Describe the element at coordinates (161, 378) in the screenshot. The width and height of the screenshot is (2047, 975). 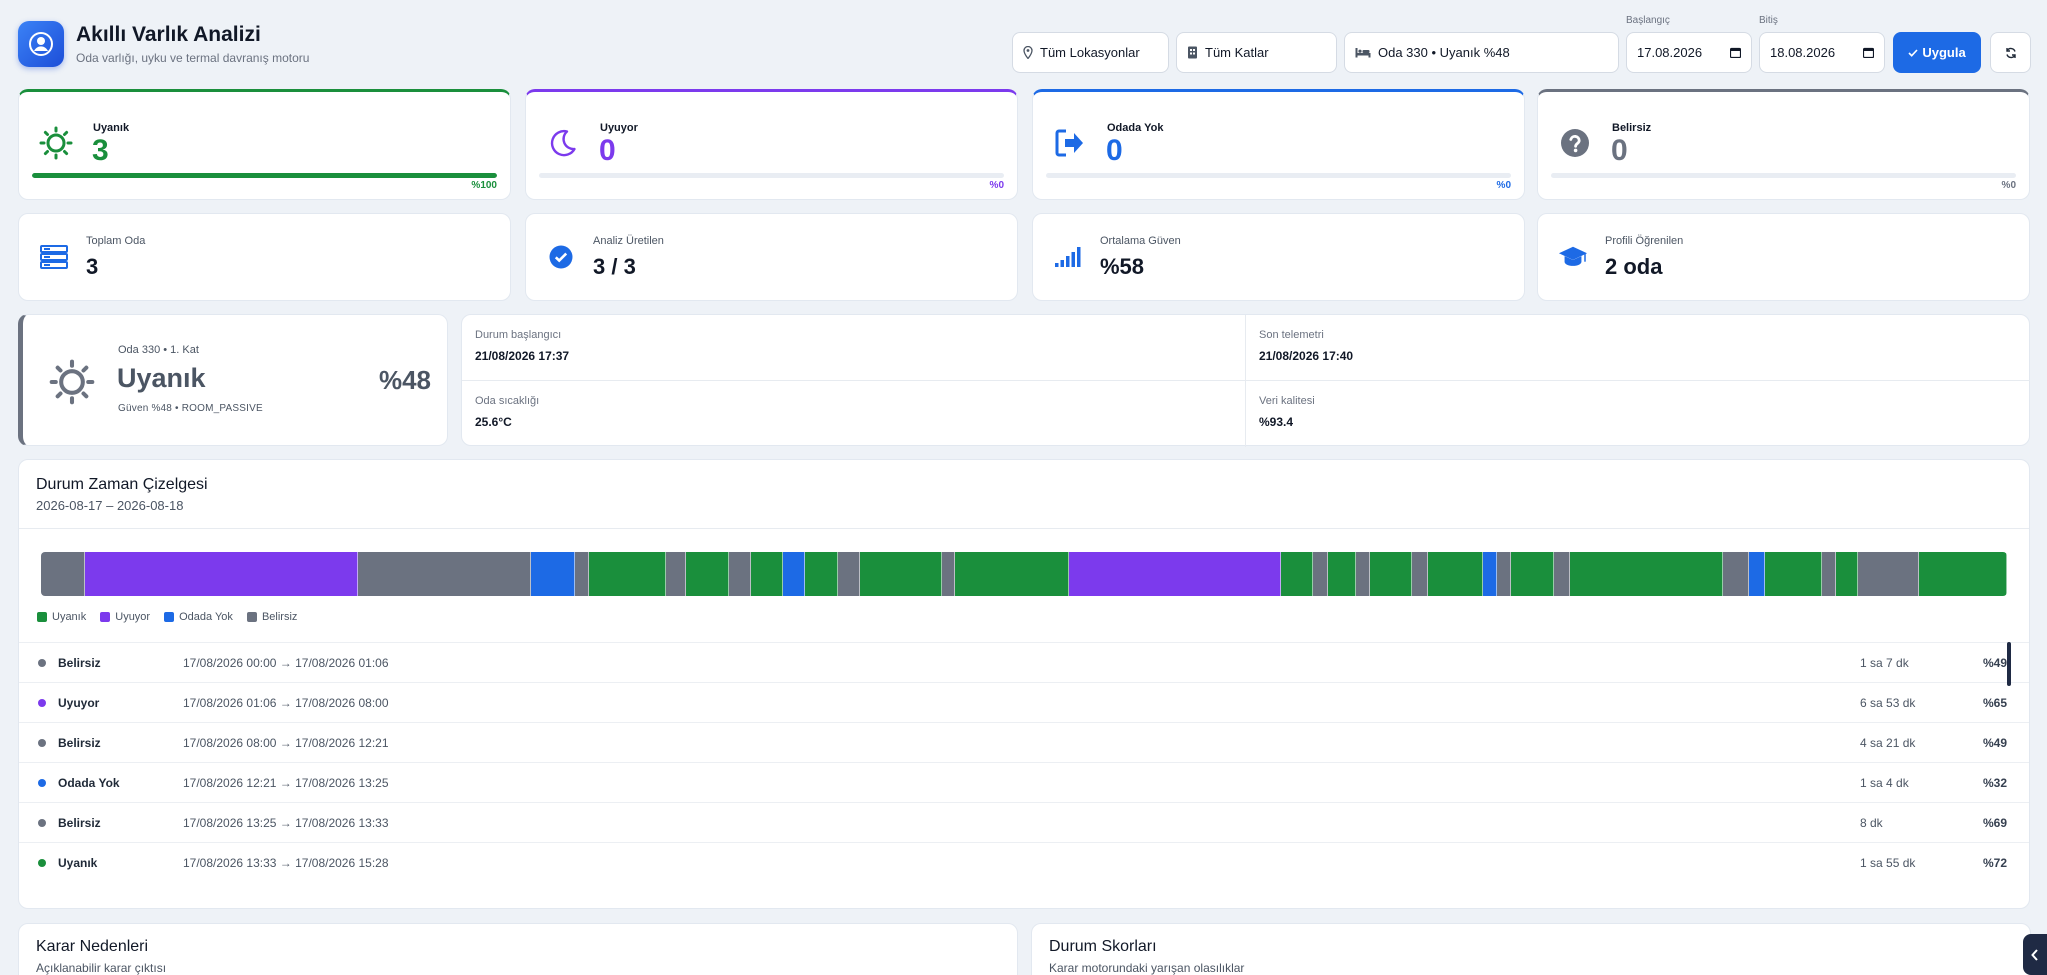
I see `current-state-title: Uyanık` at that location.